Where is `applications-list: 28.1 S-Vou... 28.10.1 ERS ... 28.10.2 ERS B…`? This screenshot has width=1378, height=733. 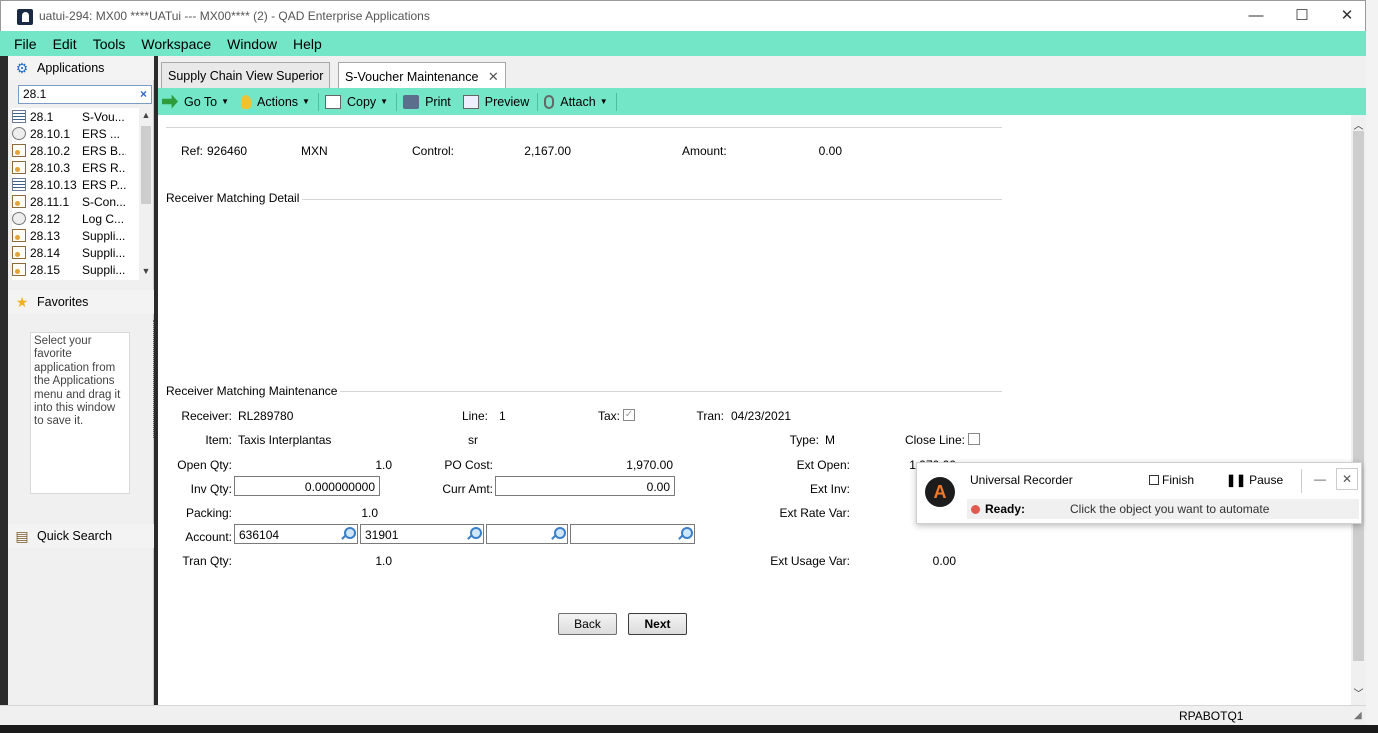 applications-list: 28.1 S-Vou... 28.10.1 ERS ... 28.10.2 ERS B… is located at coordinates (81, 194).